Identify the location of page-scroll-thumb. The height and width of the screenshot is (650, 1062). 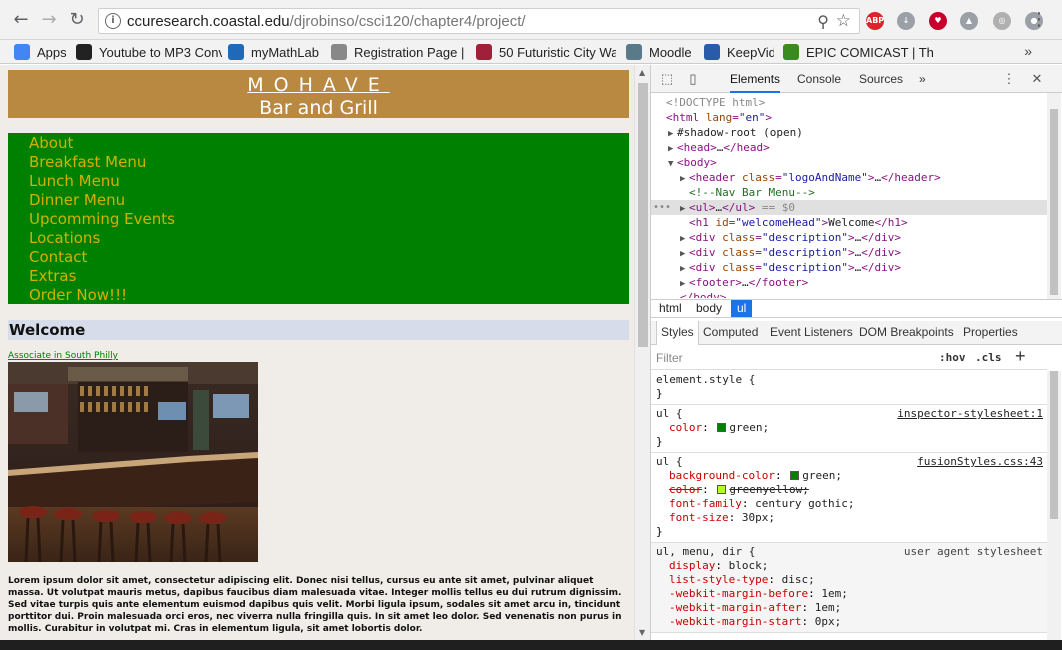
(643, 215).